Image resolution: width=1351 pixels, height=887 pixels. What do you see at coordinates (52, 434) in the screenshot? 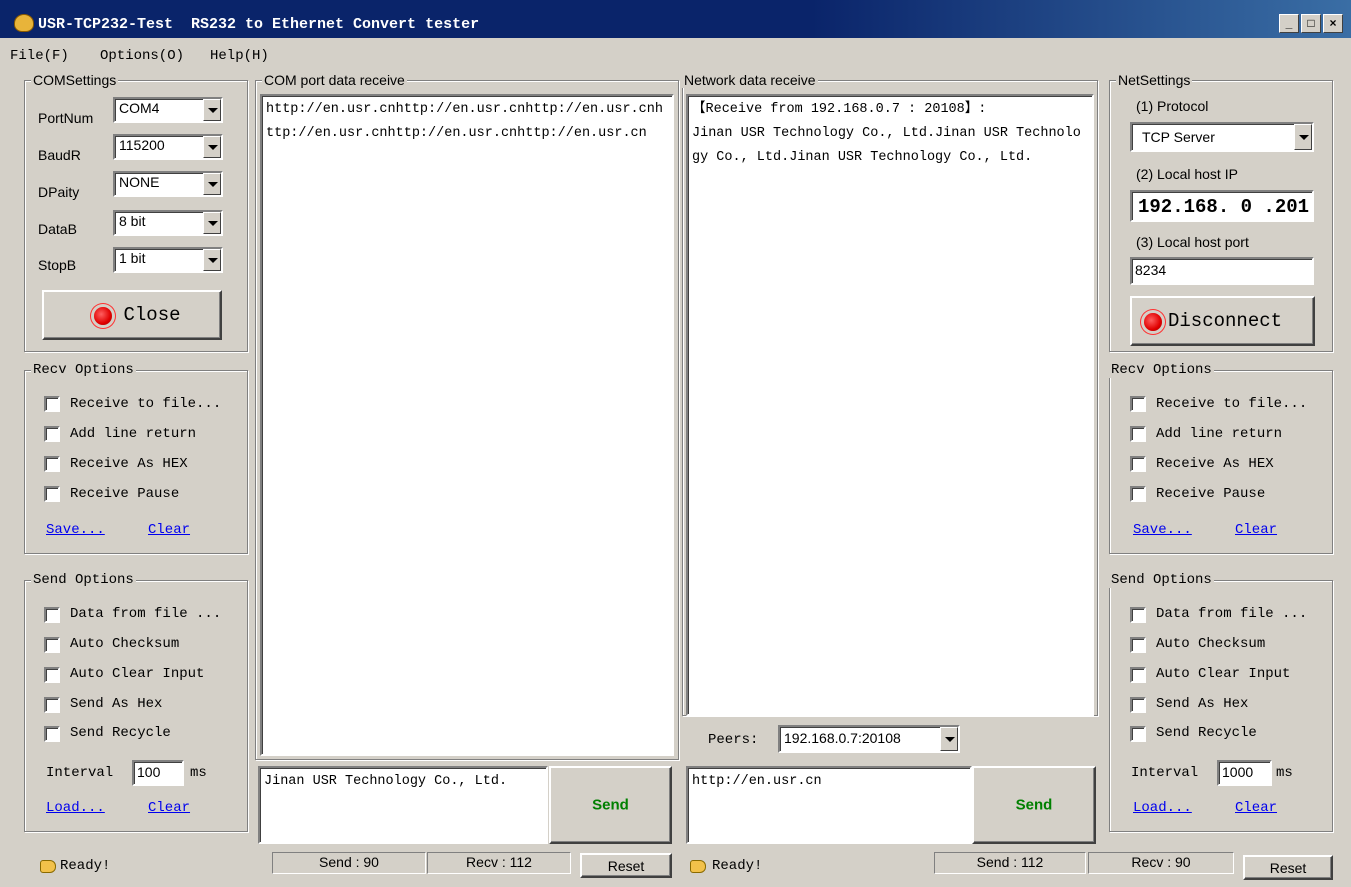
I see `left-add-line-return-checkbox` at bounding box center [52, 434].